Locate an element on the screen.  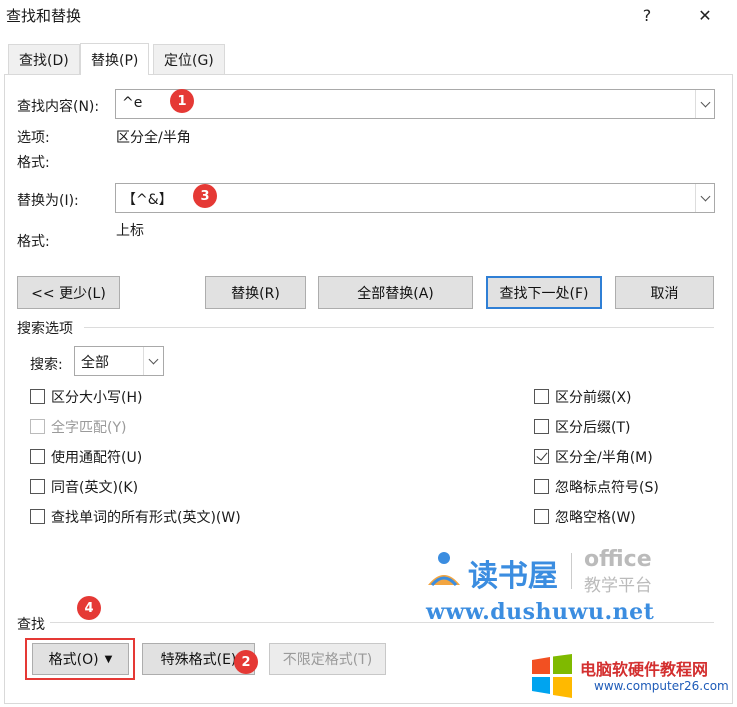
watermark-divider is located at coordinates (571, 571).